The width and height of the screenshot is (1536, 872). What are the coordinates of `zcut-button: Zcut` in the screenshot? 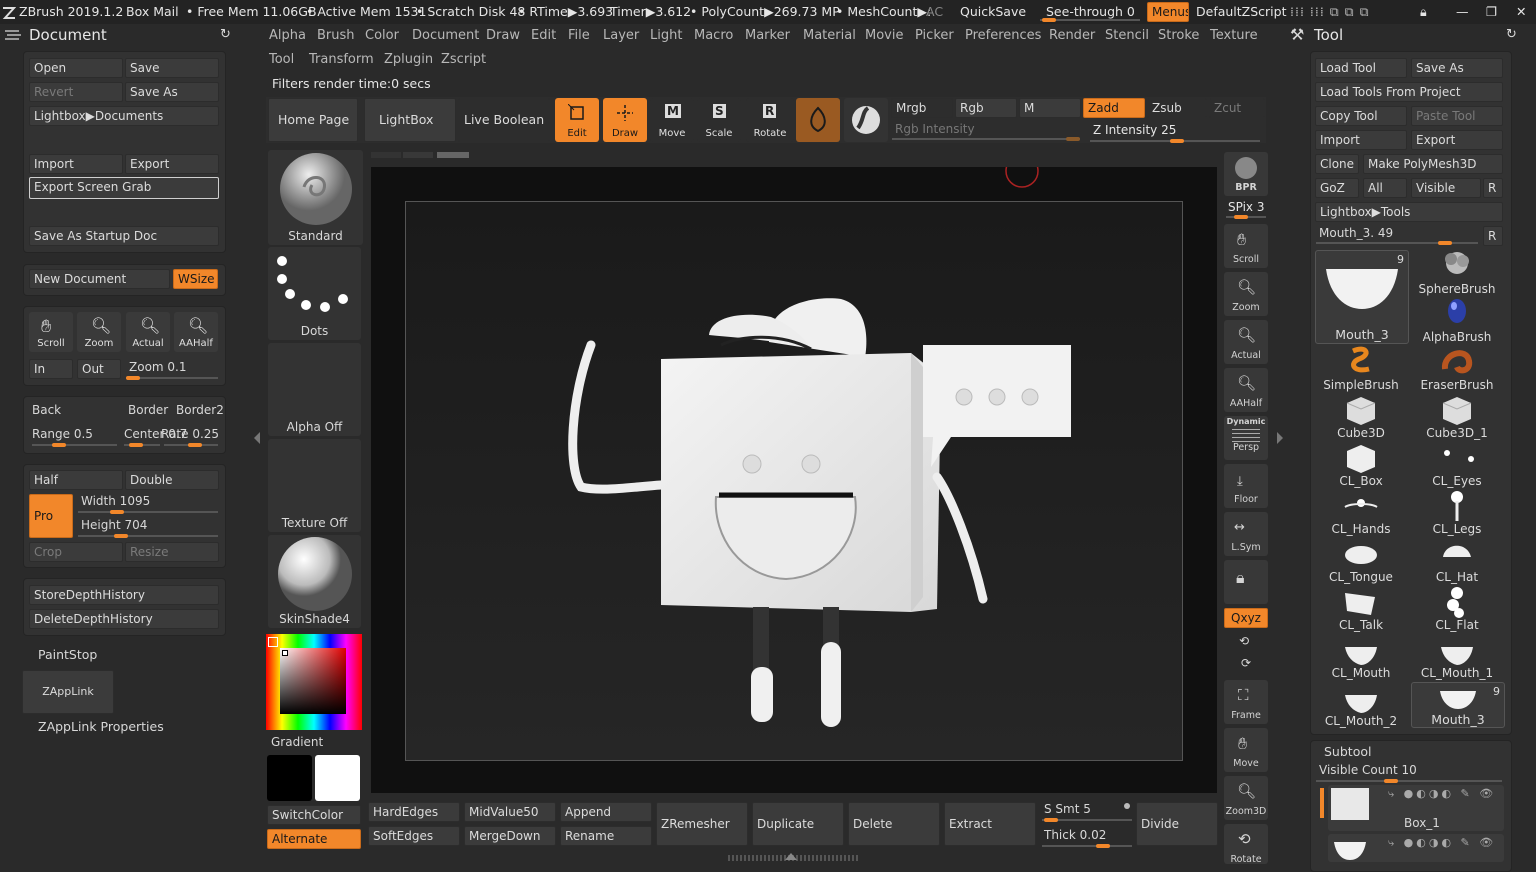 It's located at (1237, 108).